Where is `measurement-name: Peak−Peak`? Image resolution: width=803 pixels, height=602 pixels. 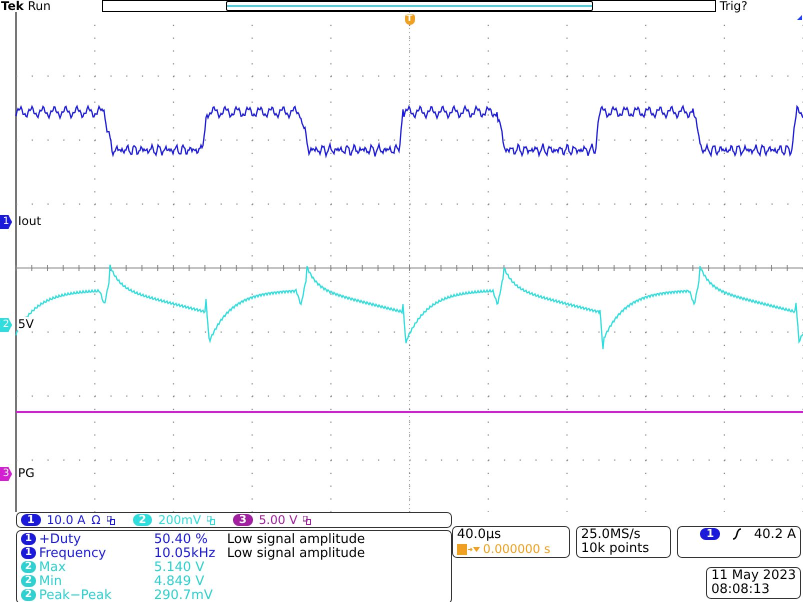 measurement-name: Peak−Peak is located at coordinates (75, 595).